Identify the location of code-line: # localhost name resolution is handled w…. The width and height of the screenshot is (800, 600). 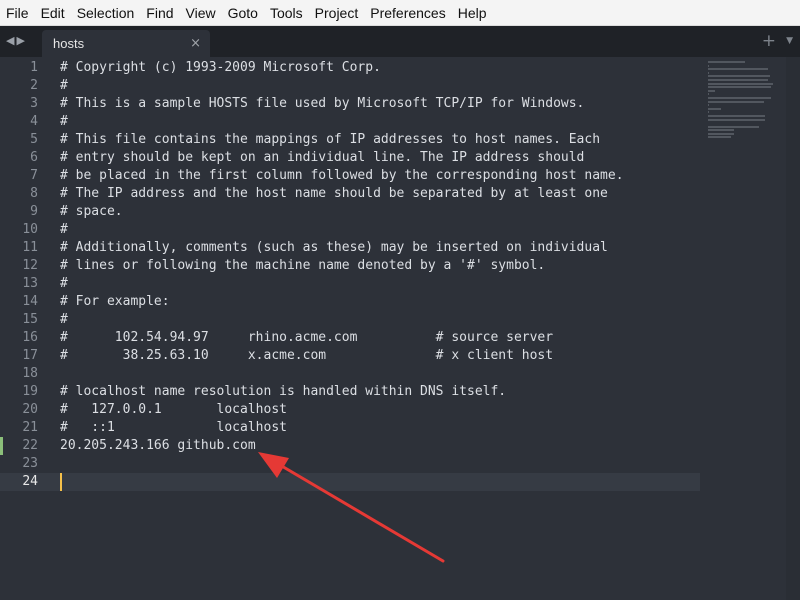
(380, 392).